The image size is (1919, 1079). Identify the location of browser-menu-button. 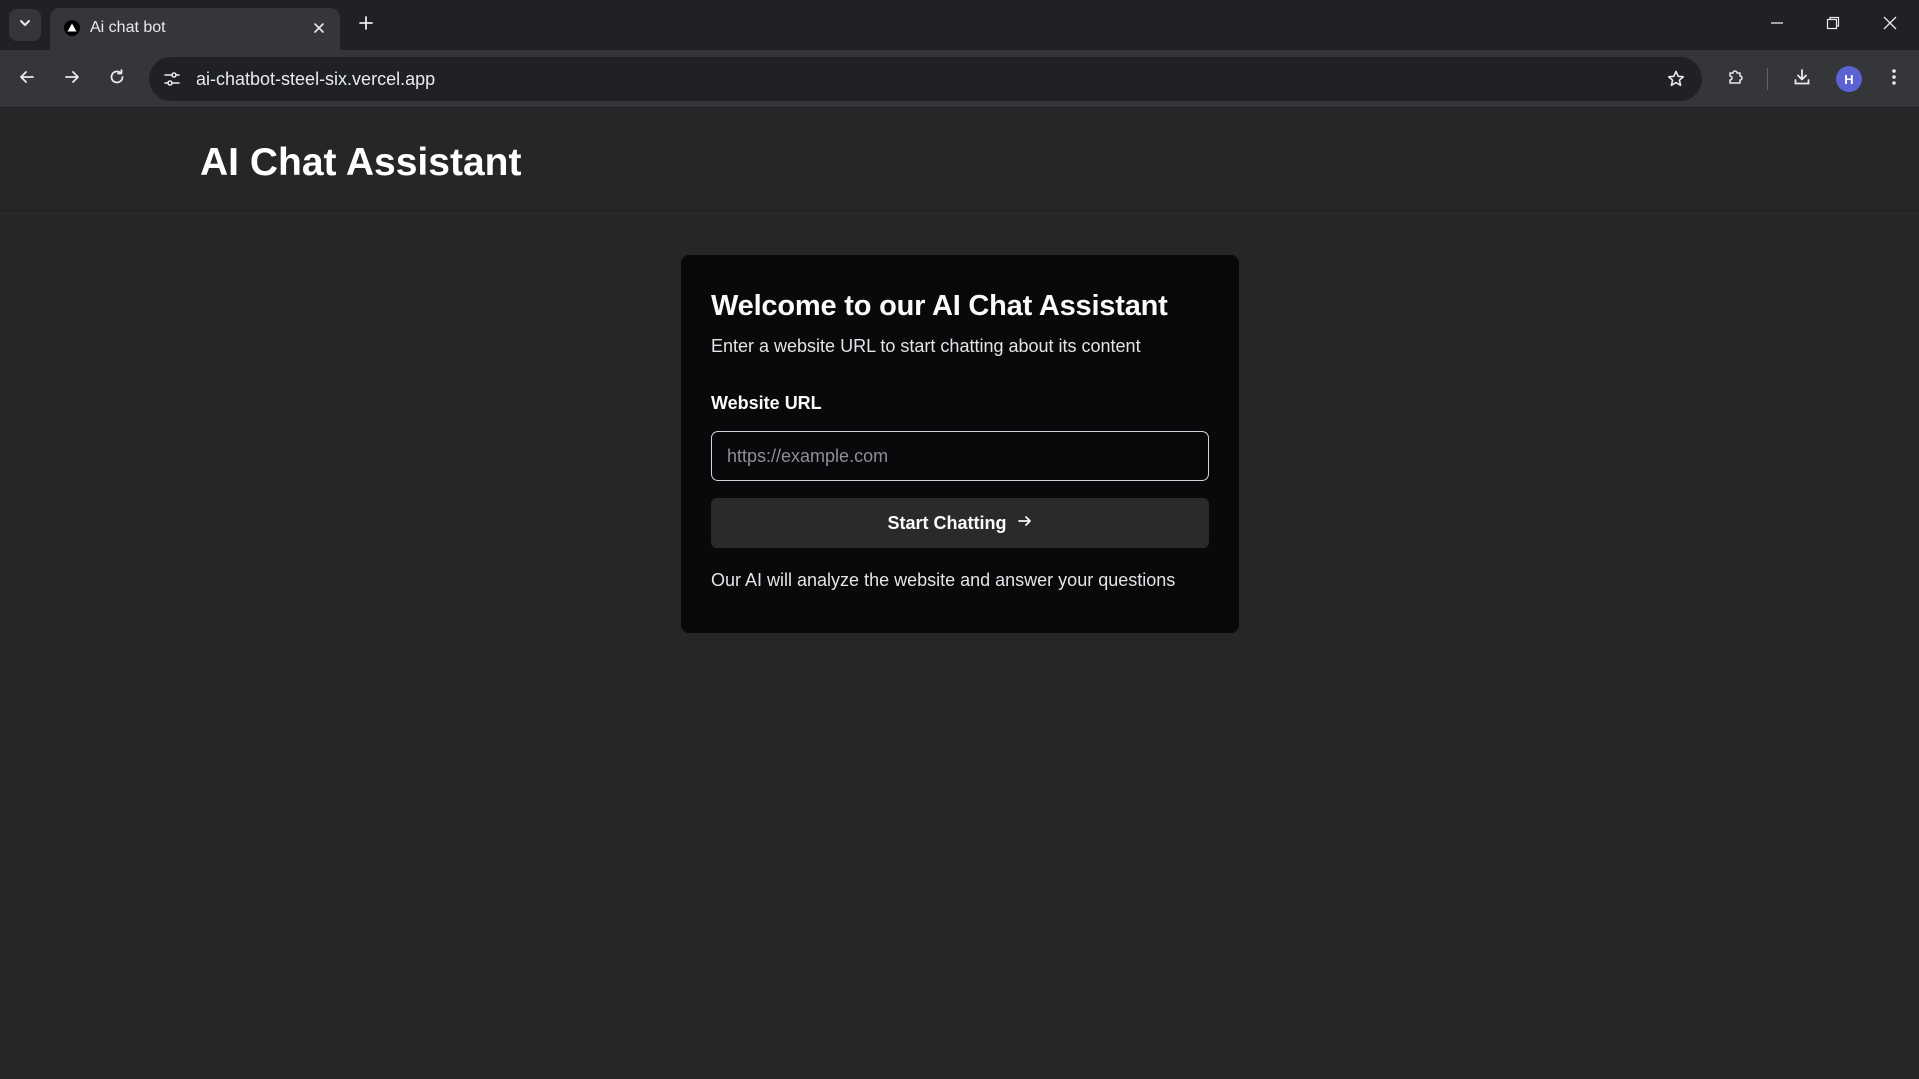
(1894, 79).